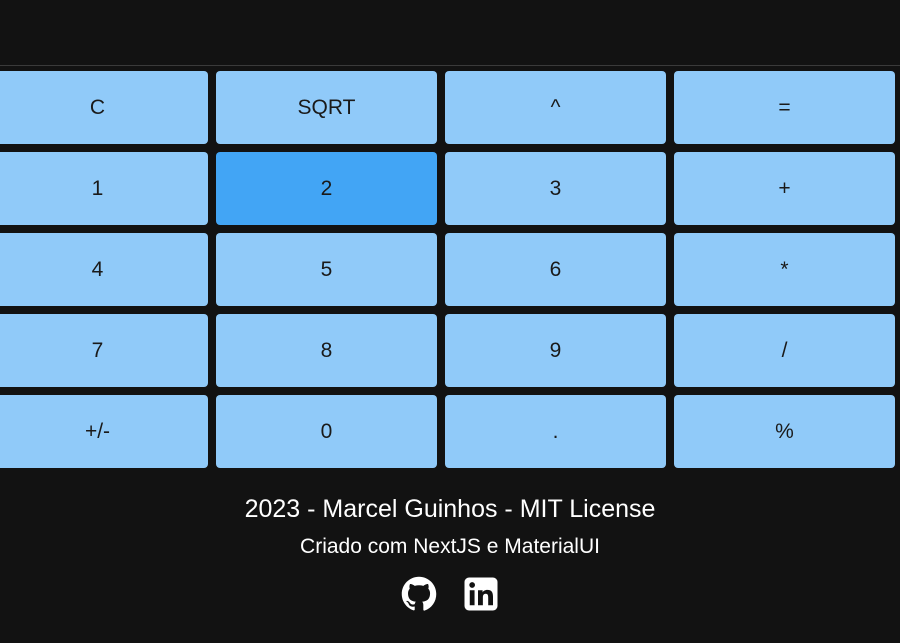 This screenshot has height=643, width=900. I want to click on linkedin-link, so click(481, 594).